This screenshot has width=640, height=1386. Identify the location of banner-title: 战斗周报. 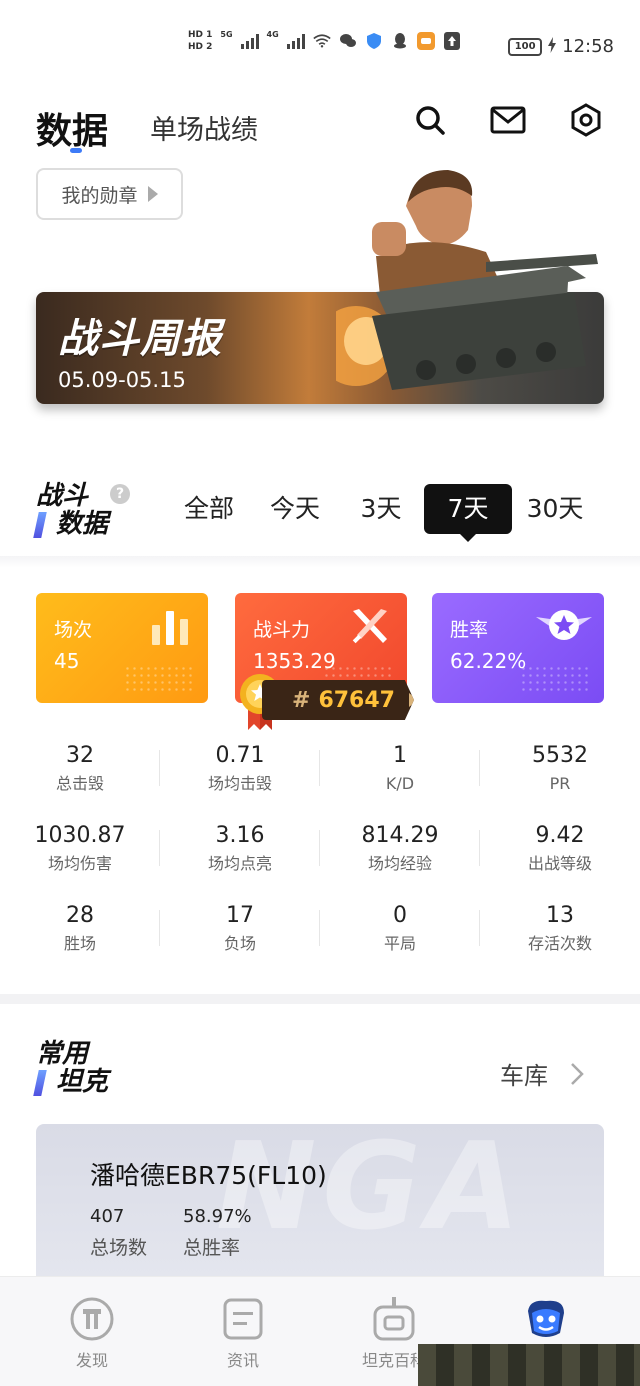
(140, 339).